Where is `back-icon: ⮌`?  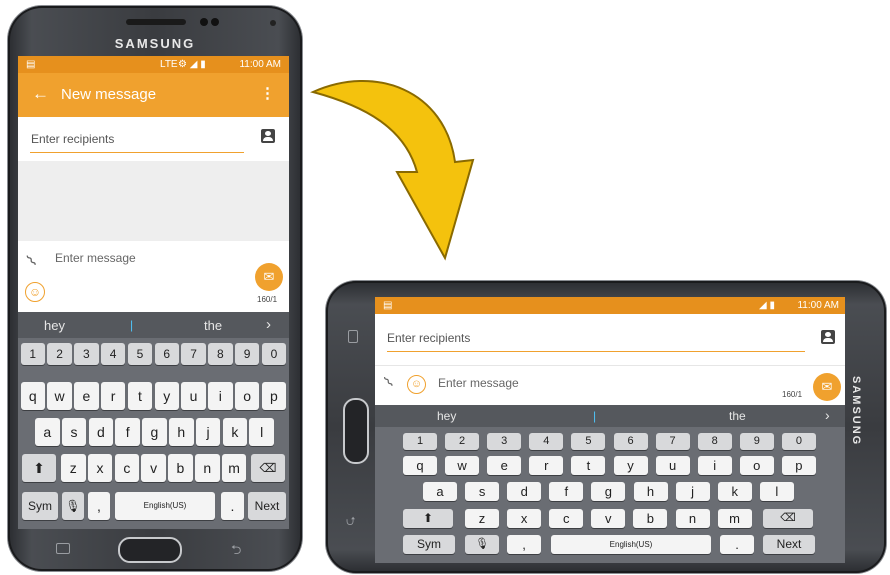 back-icon: ⮌ is located at coordinates (236, 552).